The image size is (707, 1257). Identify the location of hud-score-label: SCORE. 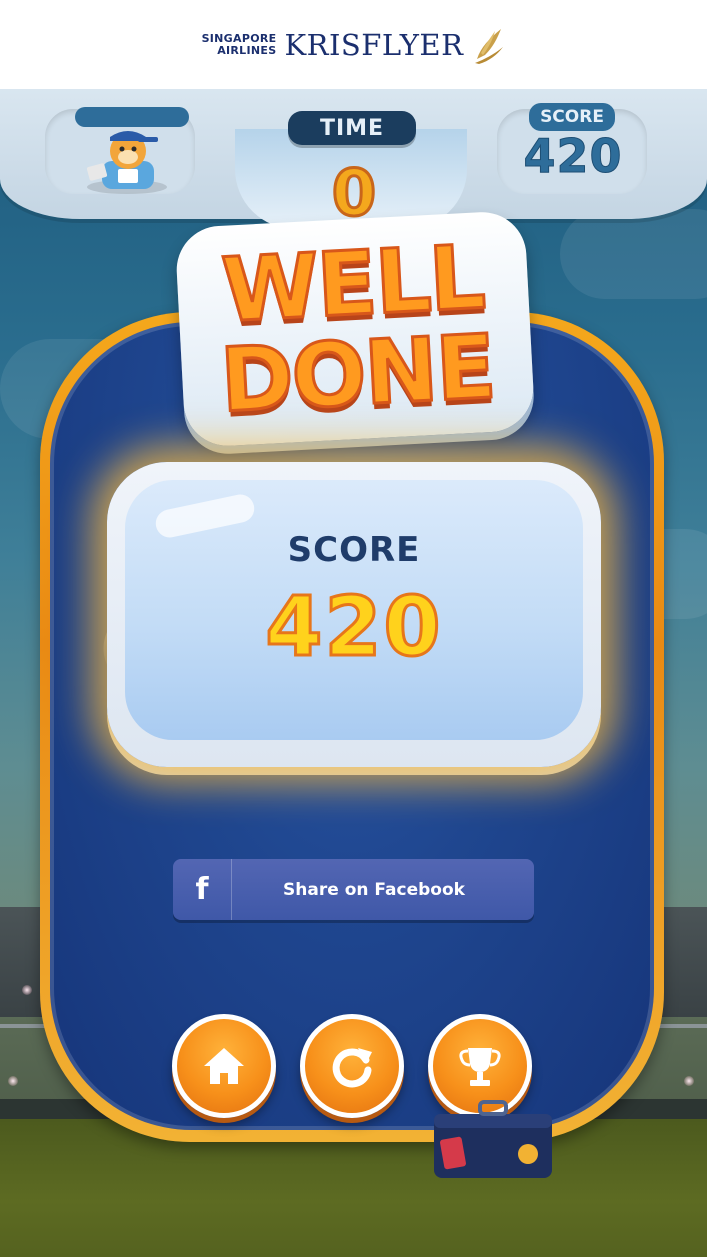
(572, 117).